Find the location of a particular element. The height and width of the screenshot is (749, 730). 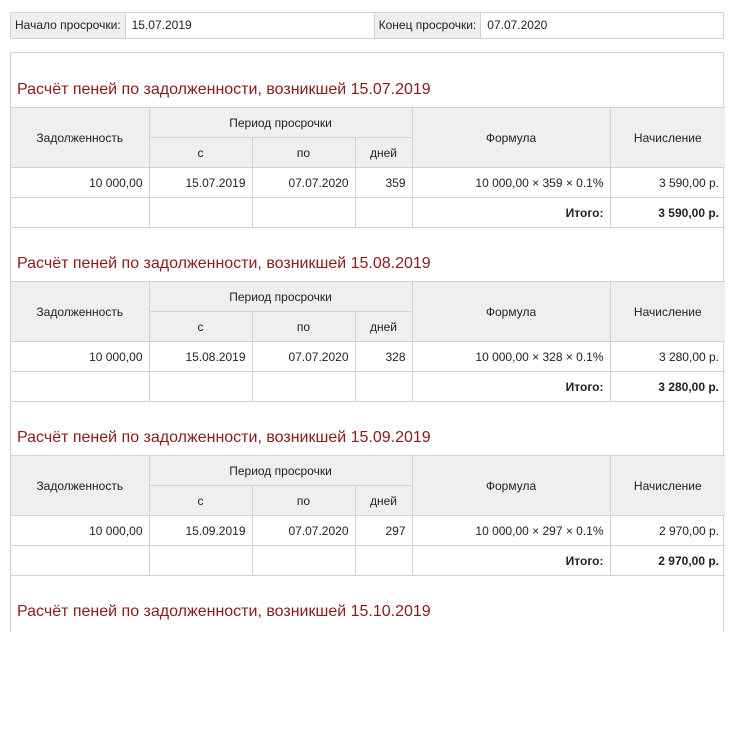

cell-days: 328 is located at coordinates (383, 356).